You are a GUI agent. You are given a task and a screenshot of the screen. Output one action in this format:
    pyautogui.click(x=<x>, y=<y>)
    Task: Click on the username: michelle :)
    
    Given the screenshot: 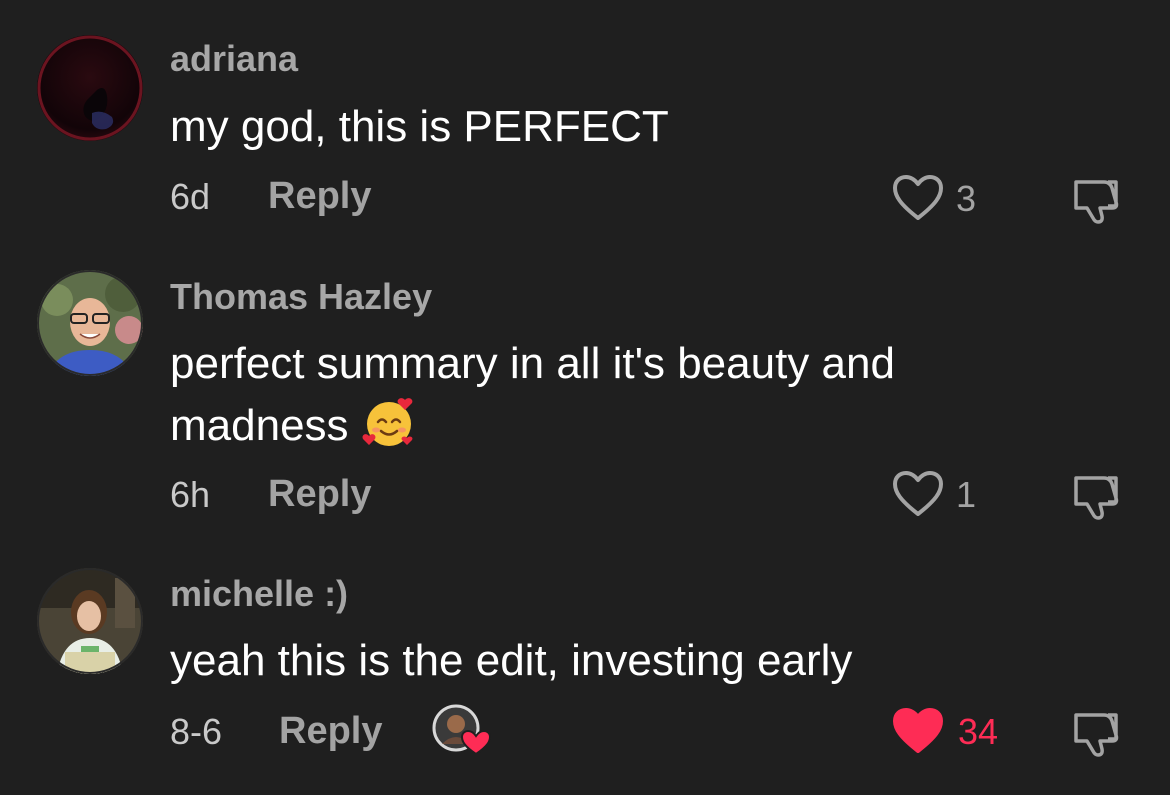 What is the action you would take?
    pyautogui.click(x=259, y=594)
    